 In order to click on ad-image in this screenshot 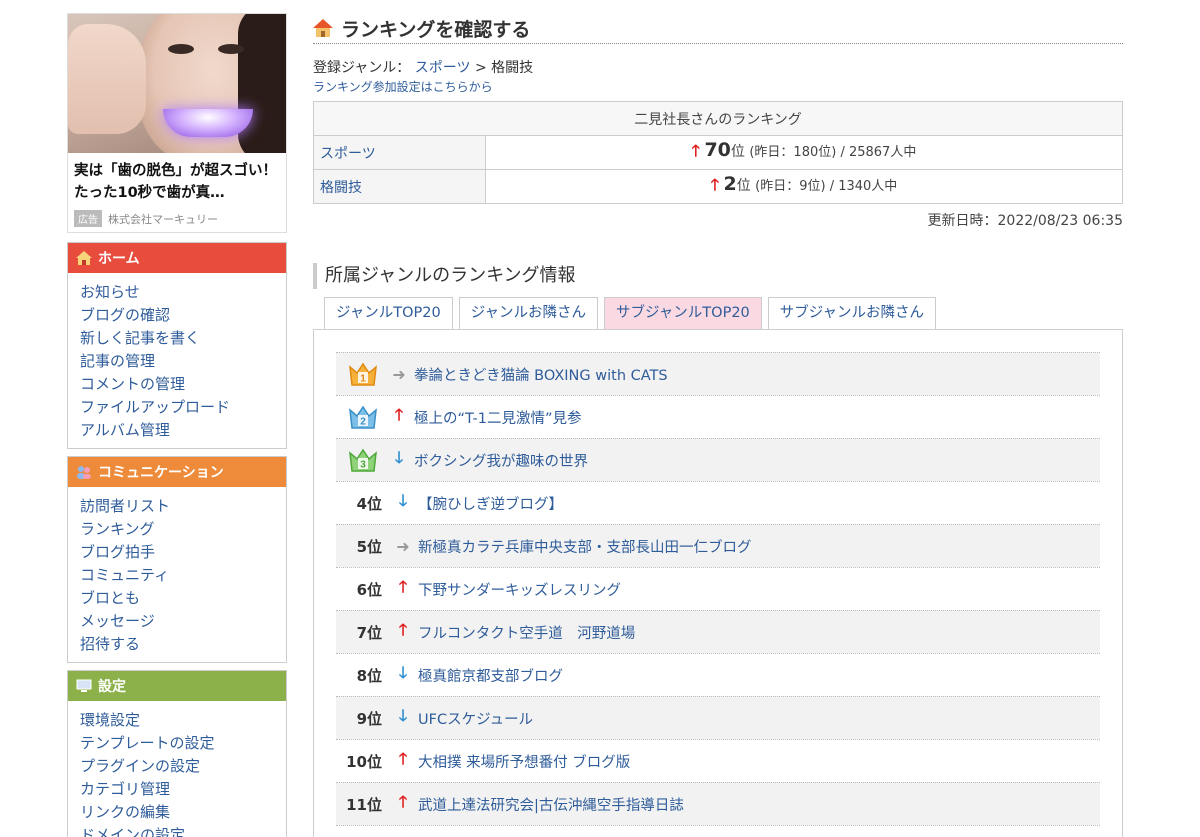, I will do `click(177, 83)`.